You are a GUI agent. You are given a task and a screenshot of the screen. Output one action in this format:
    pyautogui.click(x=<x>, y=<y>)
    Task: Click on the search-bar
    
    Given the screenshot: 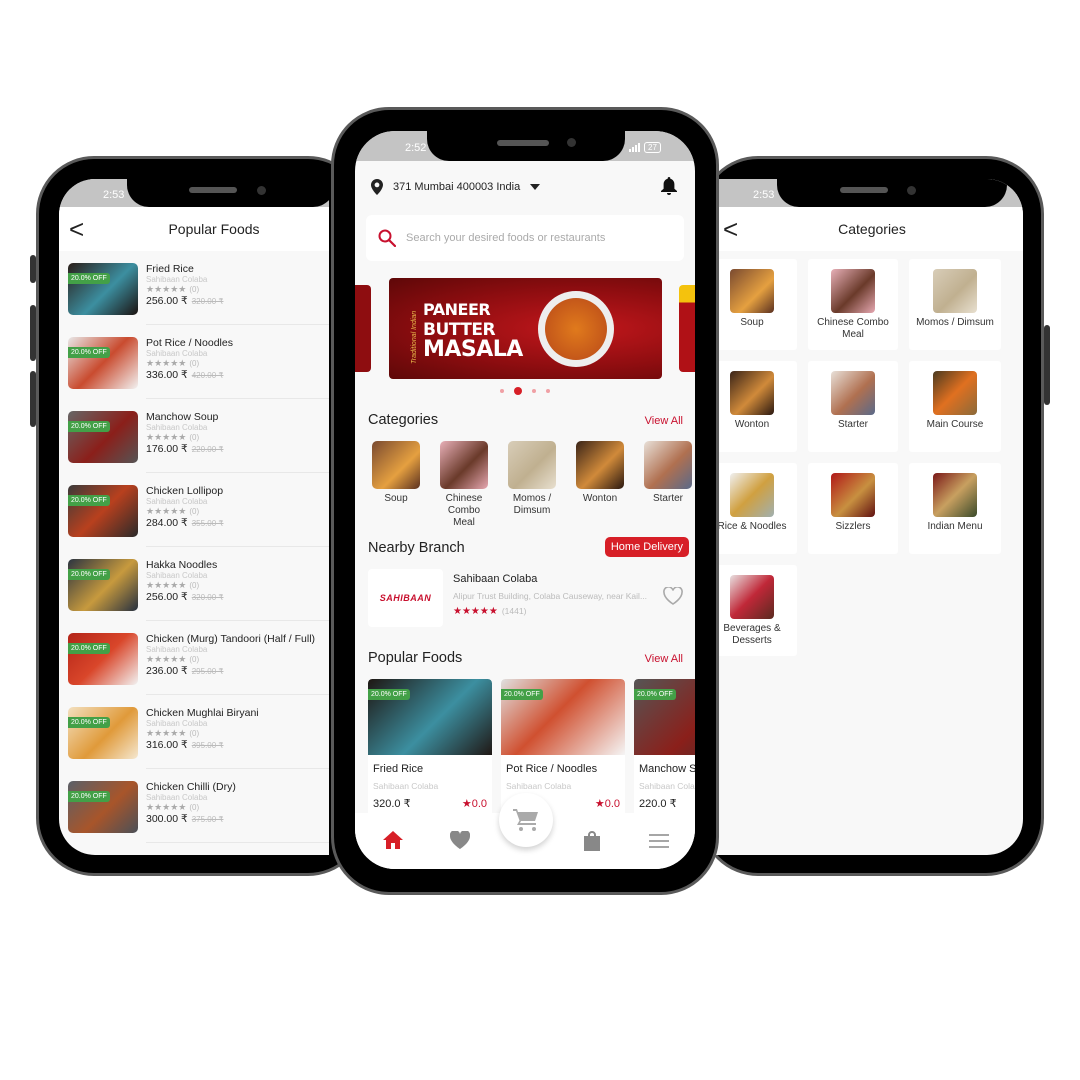 What is the action you would take?
    pyautogui.click(x=525, y=238)
    